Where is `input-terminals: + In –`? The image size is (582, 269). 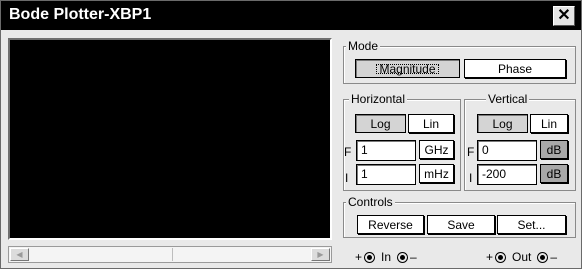 input-terminals: + In – is located at coordinates (386, 257).